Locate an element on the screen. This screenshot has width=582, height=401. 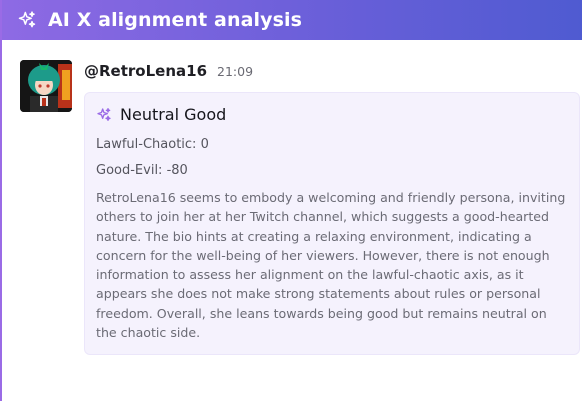
username: @RetroLena16 is located at coordinates (145, 71).